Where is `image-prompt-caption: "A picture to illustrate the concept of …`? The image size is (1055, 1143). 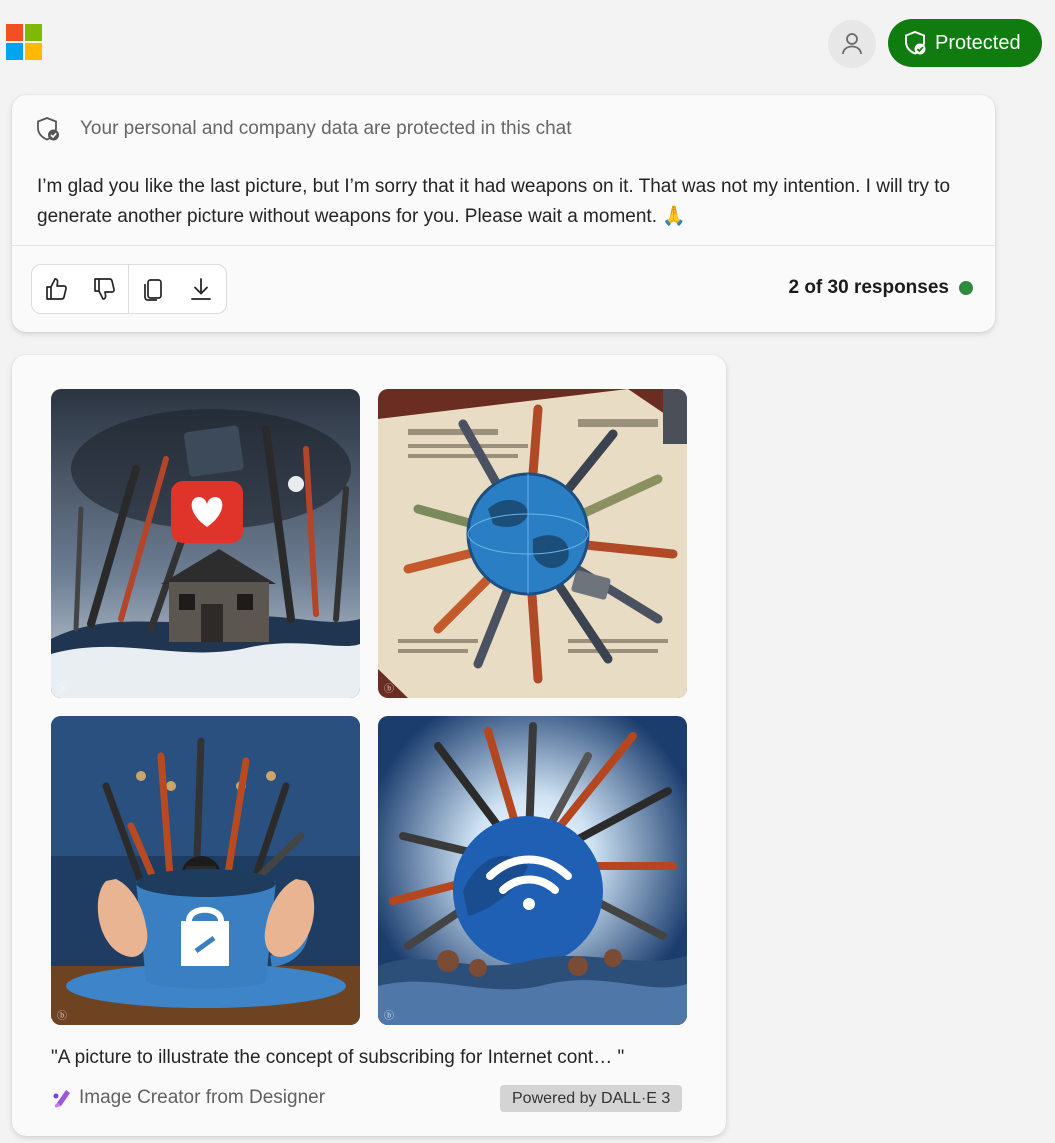
image-prompt-caption: "A picture to illustrate the concept of … is located at coordinates (338, 1057).